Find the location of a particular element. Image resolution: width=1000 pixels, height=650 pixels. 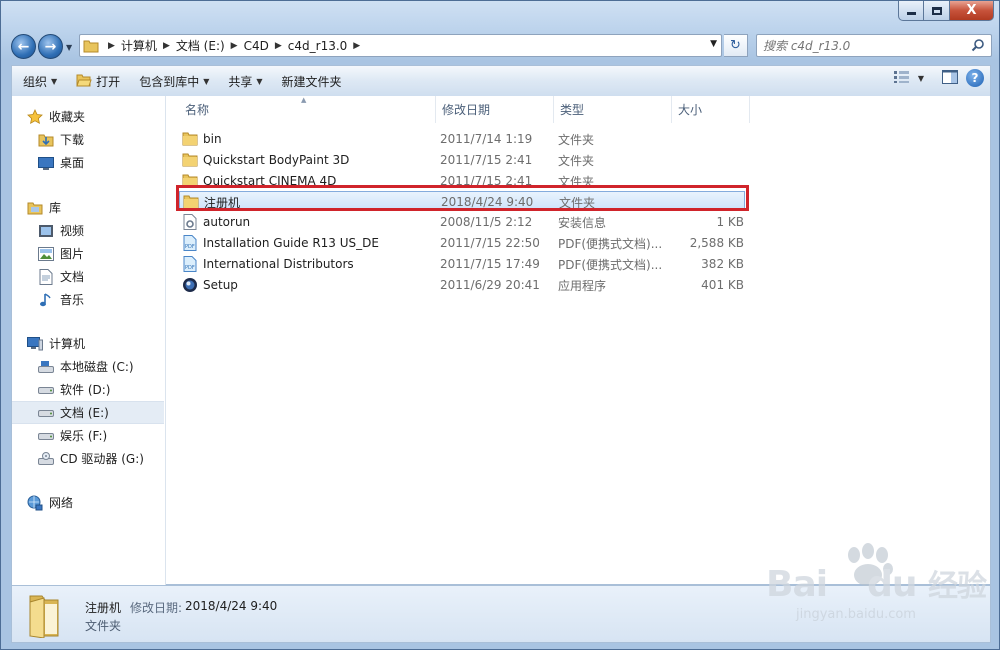

recent-pages-dropdown-icon: ▼ is located at coordinates (69, 47).